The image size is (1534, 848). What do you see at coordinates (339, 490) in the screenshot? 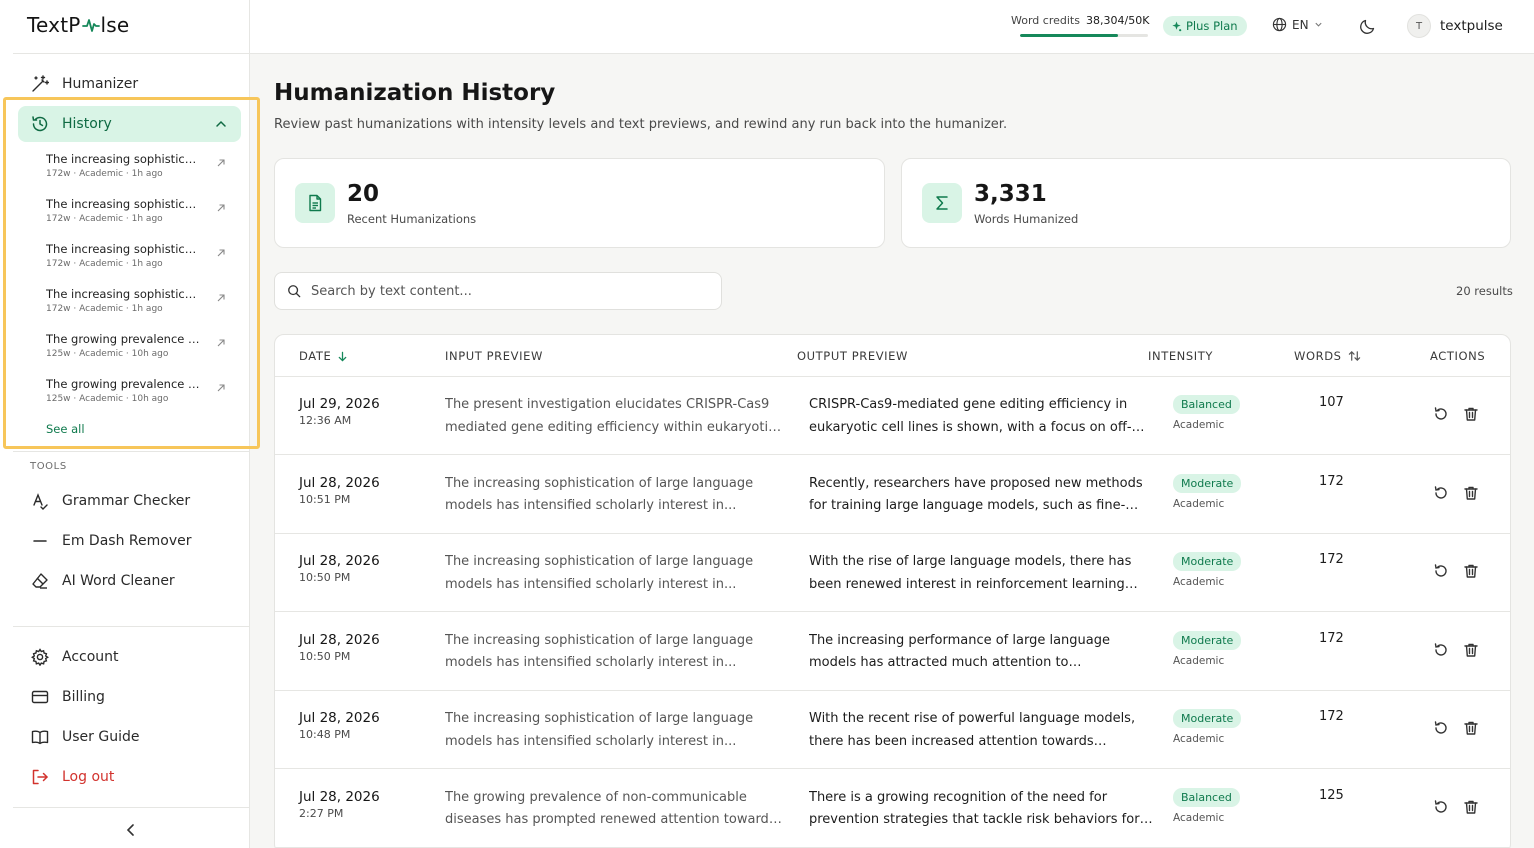
I see `row-date: Jul 28, 2026 10:51 PM` at bounding box center [339, 490].